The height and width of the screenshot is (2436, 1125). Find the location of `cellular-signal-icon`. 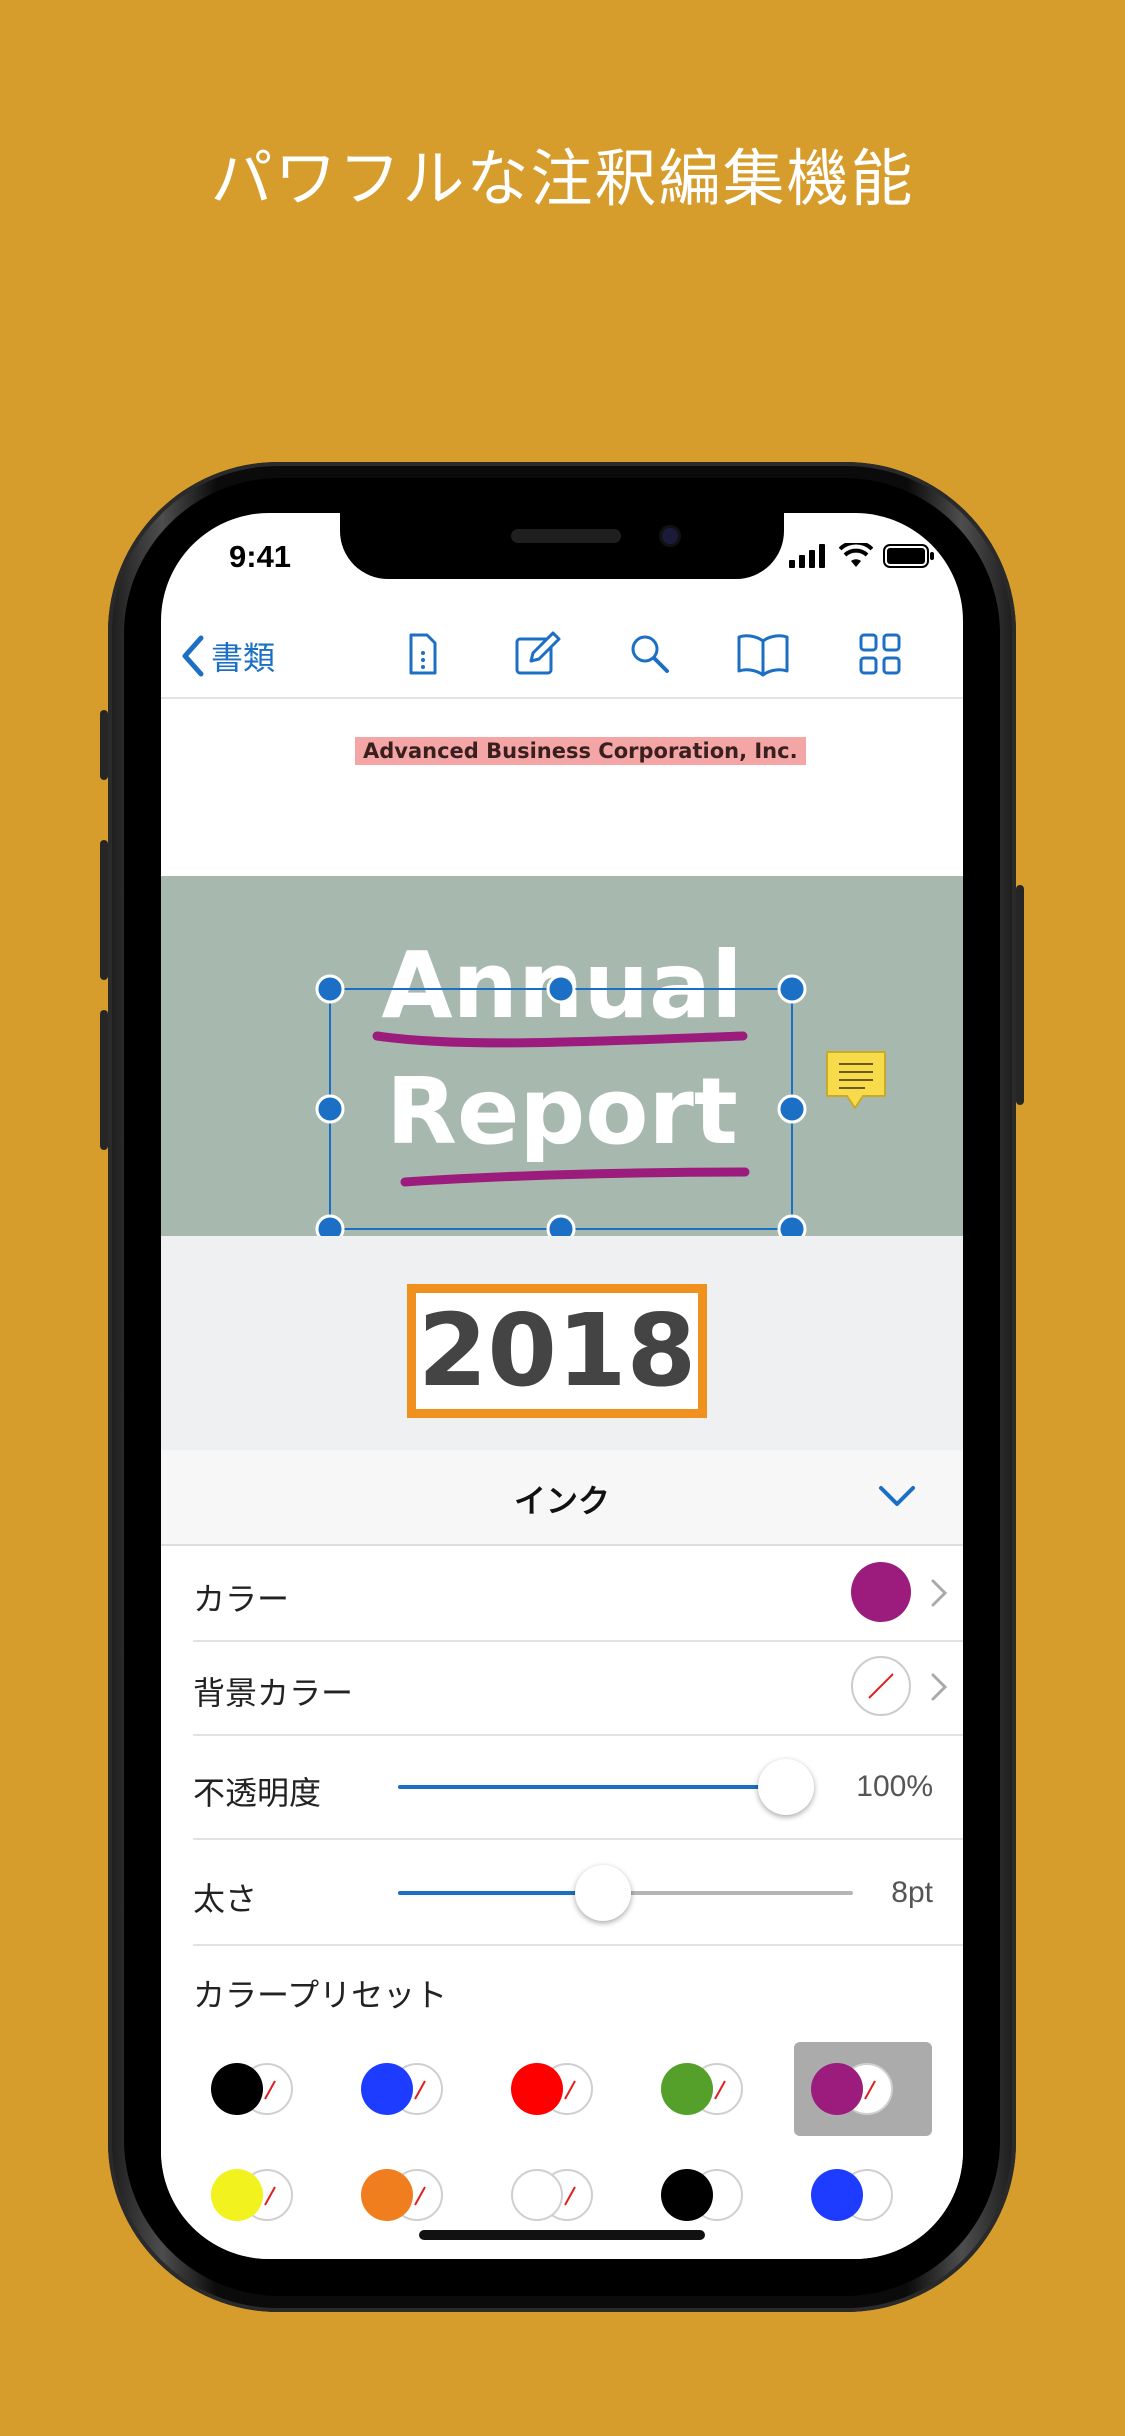

cellular-signal-icon is located at coordinates (807, 556).